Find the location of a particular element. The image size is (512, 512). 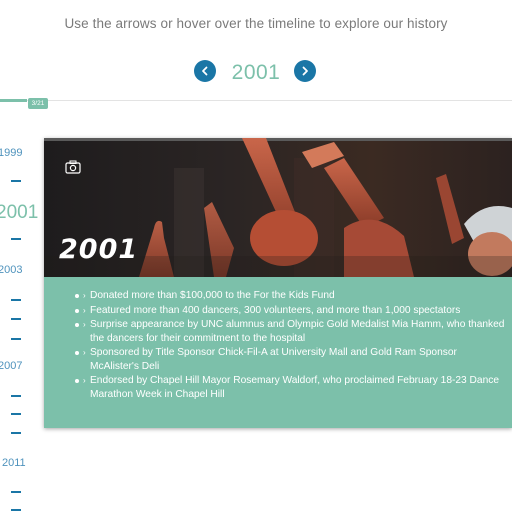

next-year-button is located at coordinates (305, 71).